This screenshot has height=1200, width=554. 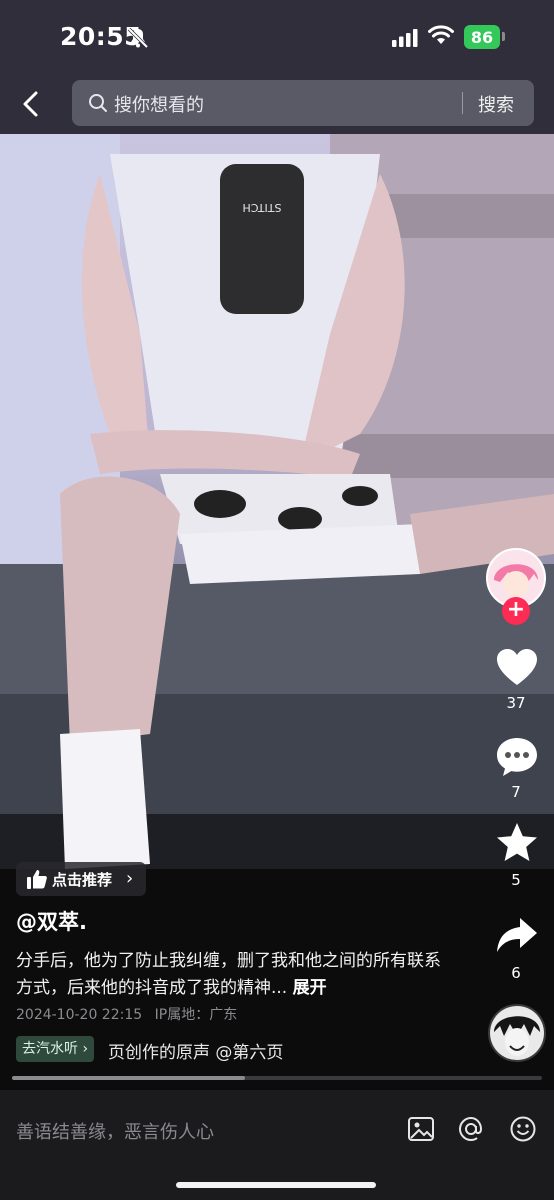 I want to click on search-placeholder: 搜你想看的, so click(x=159, y=105).